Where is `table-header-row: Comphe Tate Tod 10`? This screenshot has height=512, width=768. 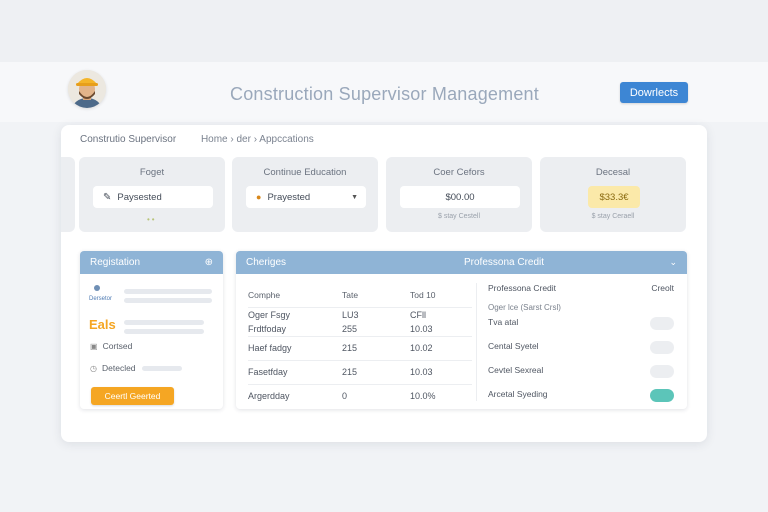
table-header-row: Comphe Tate Tod 10 is located at coordinates (360, 295).